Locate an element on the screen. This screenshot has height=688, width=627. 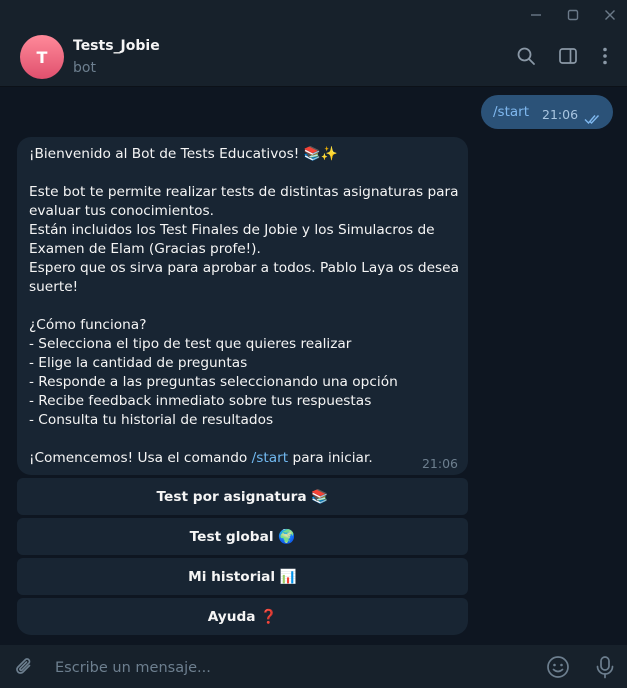
avatar: T is located at coordinates (42, 57).